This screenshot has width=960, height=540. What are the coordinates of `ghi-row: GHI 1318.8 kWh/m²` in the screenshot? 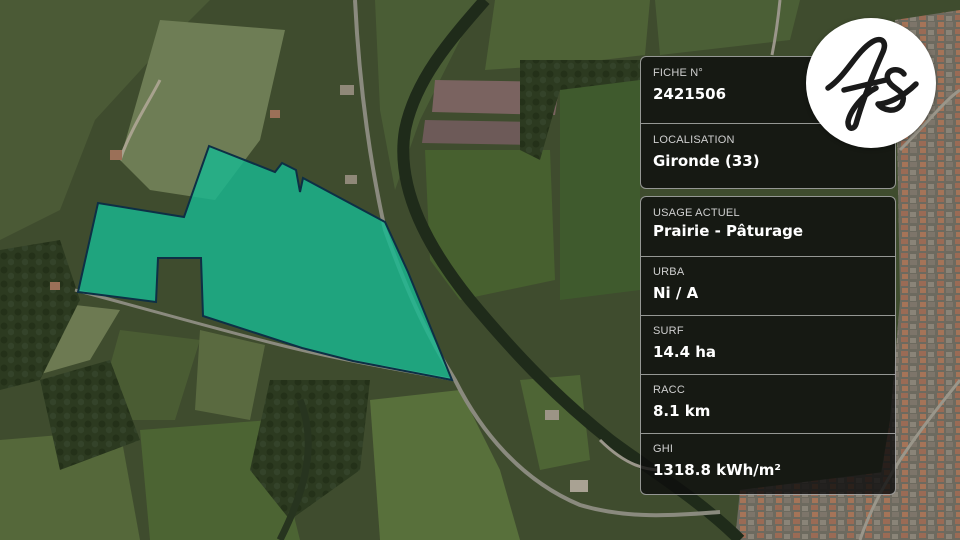 It's located at (768, 463).